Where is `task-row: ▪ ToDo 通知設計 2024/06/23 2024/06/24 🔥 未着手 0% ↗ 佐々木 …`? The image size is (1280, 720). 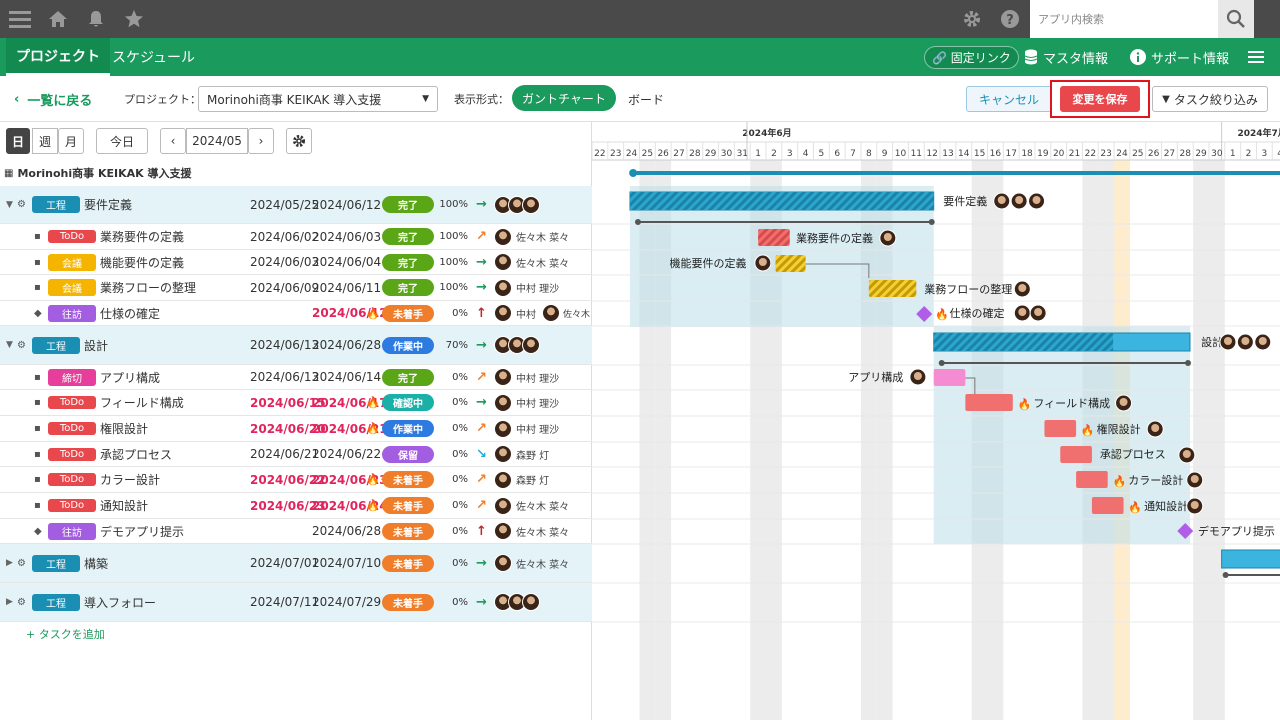
task-row: ▪ ToDo 通知設計 2024/06/23 2024/06/24 🔥 未着手 0% ↗ 佐々木 … is located at coordinates (296, 506).